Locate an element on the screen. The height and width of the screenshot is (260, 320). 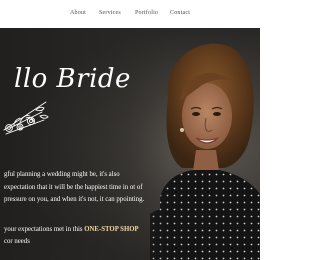
nav-link-services: Services is located at coordinates (110, 13).